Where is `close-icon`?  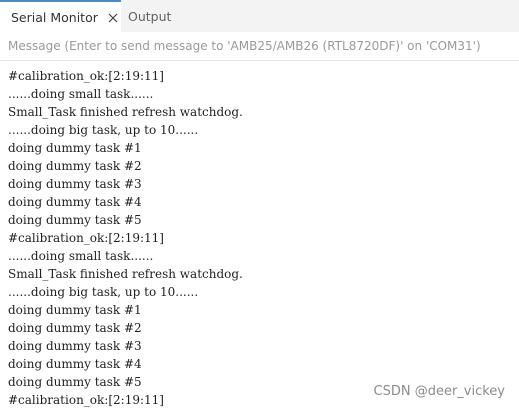 close-icon is located at coordinates (113, 18).